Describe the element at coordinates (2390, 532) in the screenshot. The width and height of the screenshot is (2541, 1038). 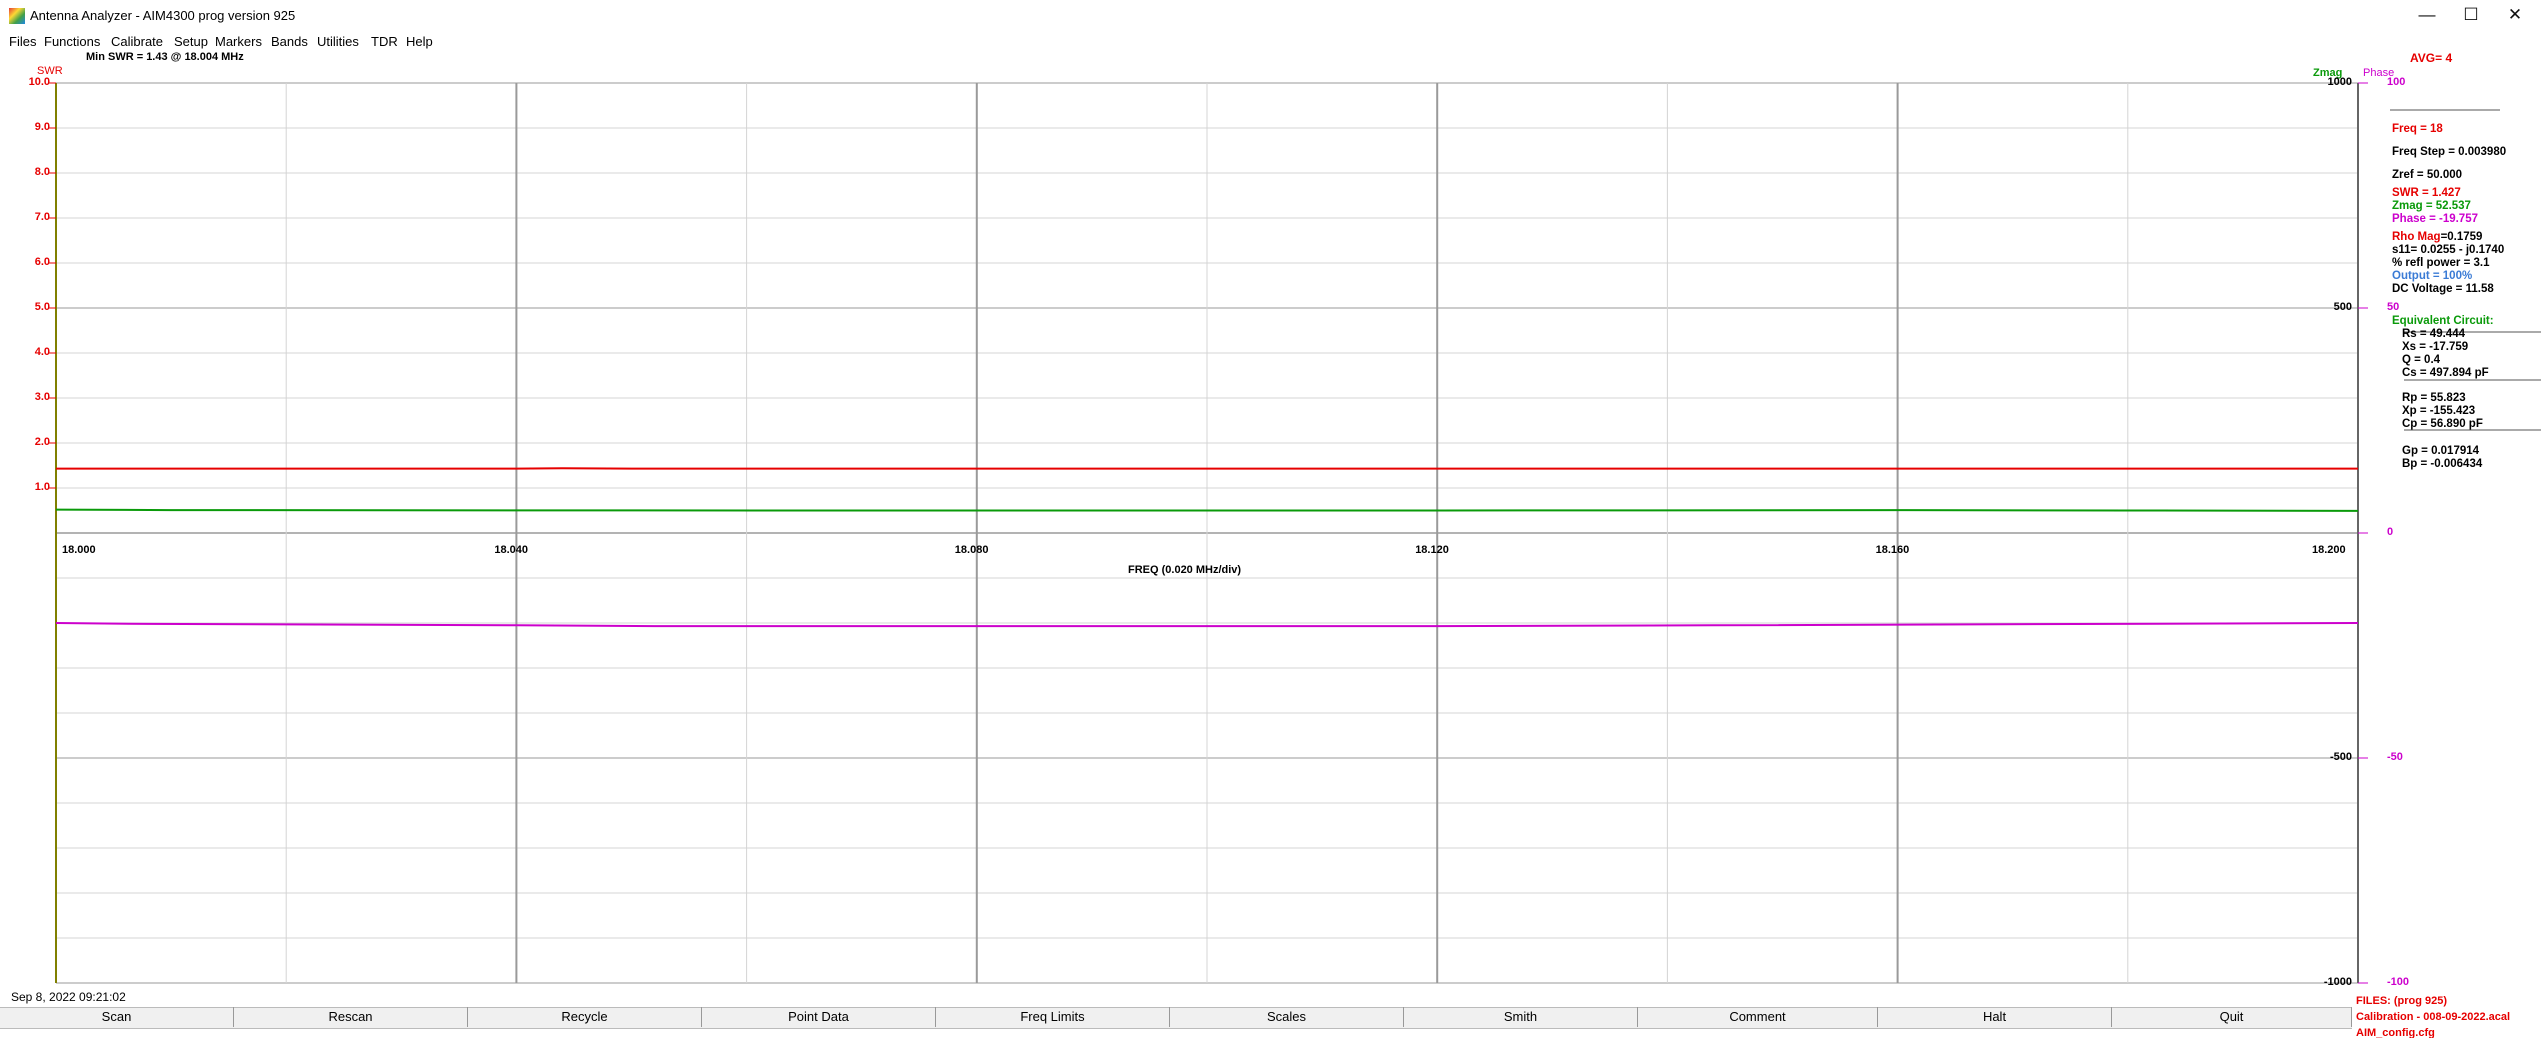
I see `phase-tick-label: 0` at that location.